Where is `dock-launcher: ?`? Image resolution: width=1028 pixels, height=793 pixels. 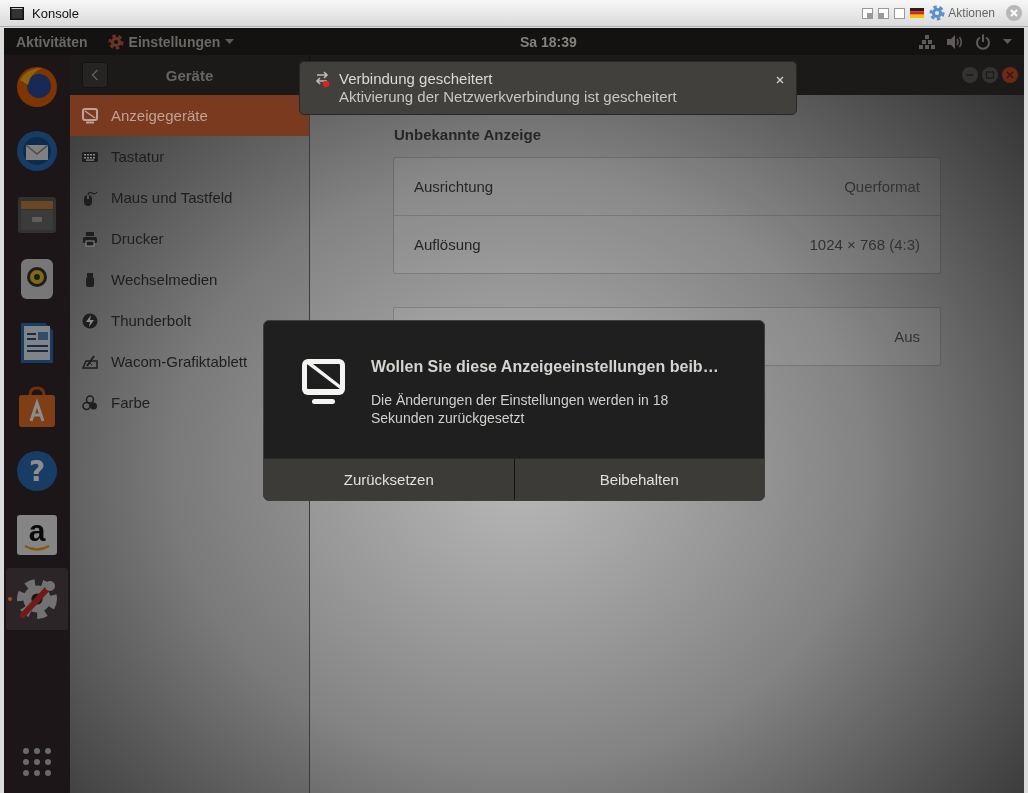
dock-launcher: ? is located at coordinates (37, 471).